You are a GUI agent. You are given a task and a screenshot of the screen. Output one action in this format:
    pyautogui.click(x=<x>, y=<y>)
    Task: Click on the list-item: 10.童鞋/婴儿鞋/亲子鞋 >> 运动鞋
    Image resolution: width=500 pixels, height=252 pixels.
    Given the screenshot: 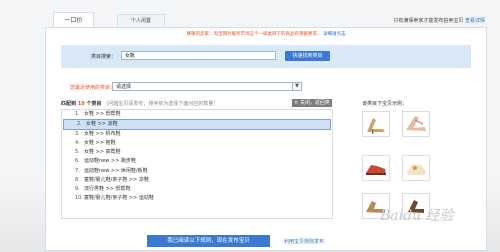 What is the action you would take?
    pyautogui.click(x=197, y=198)
    